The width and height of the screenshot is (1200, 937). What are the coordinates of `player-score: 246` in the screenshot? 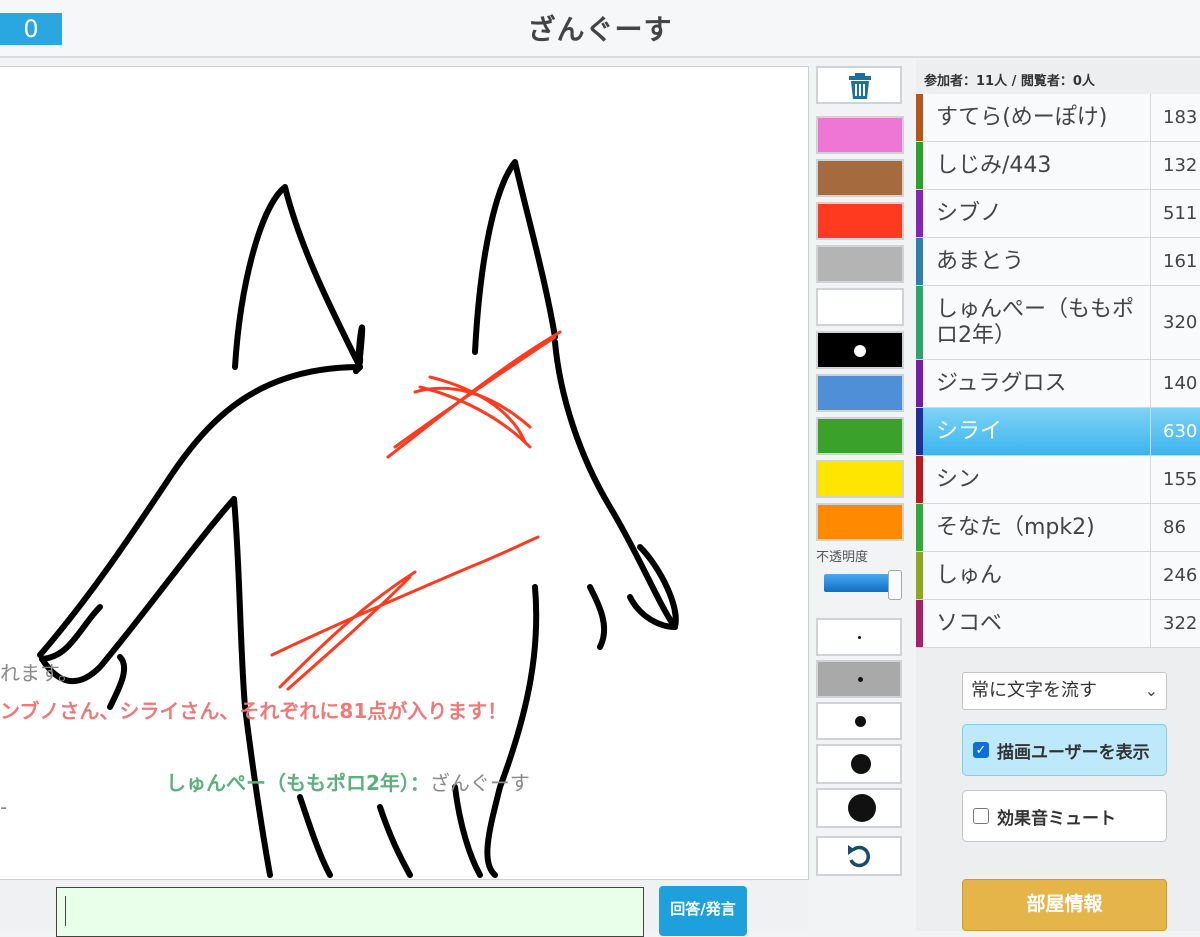 It's located at (1175, 575).